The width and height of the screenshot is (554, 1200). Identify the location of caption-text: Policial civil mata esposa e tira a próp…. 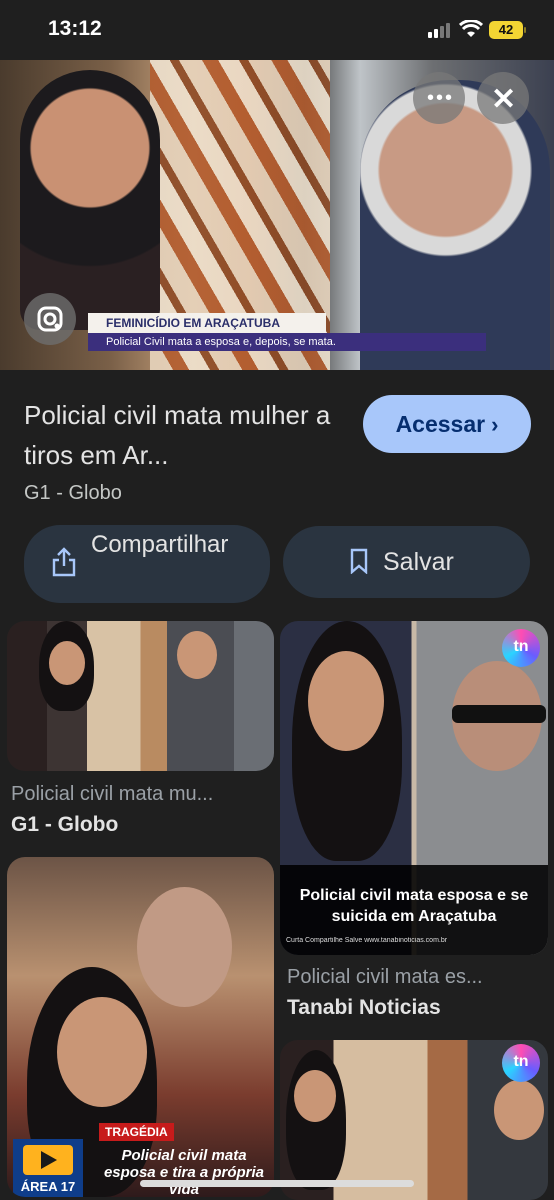
(184, 1172).